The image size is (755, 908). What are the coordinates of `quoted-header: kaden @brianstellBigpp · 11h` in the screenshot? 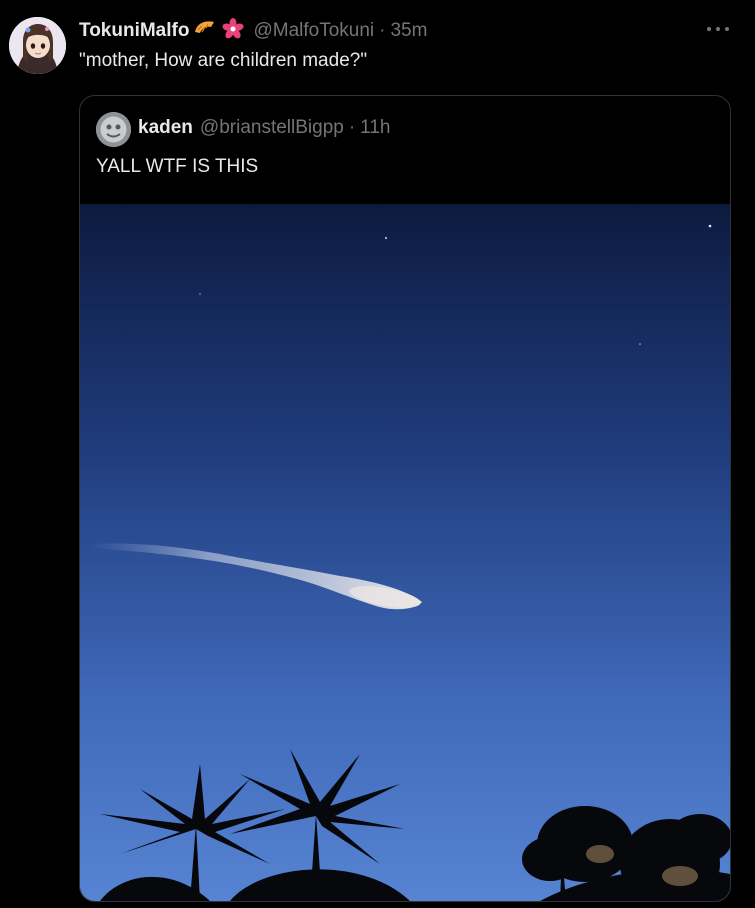 It's located at (264, 128).